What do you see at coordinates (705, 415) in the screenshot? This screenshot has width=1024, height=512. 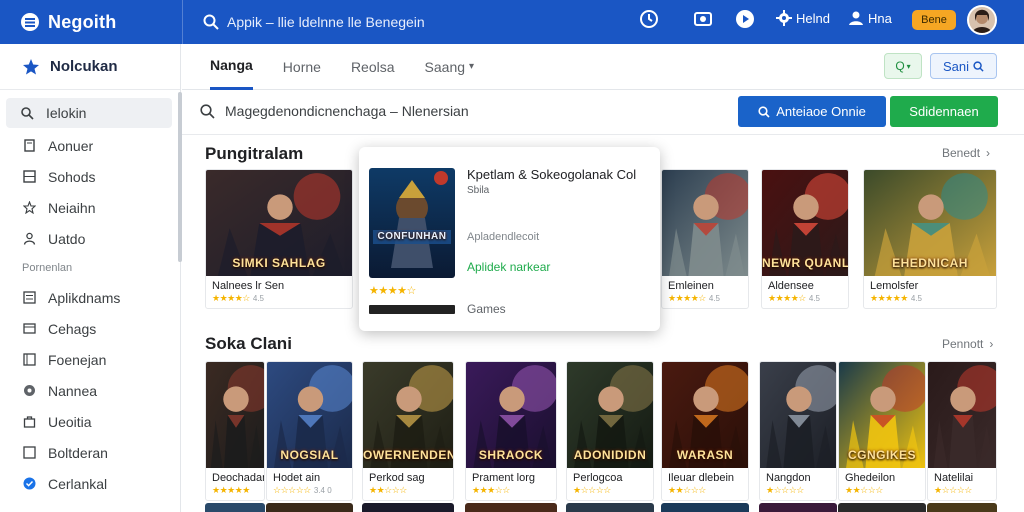 I see `app-card-image: WARASN` at bounding box center [705, 415].